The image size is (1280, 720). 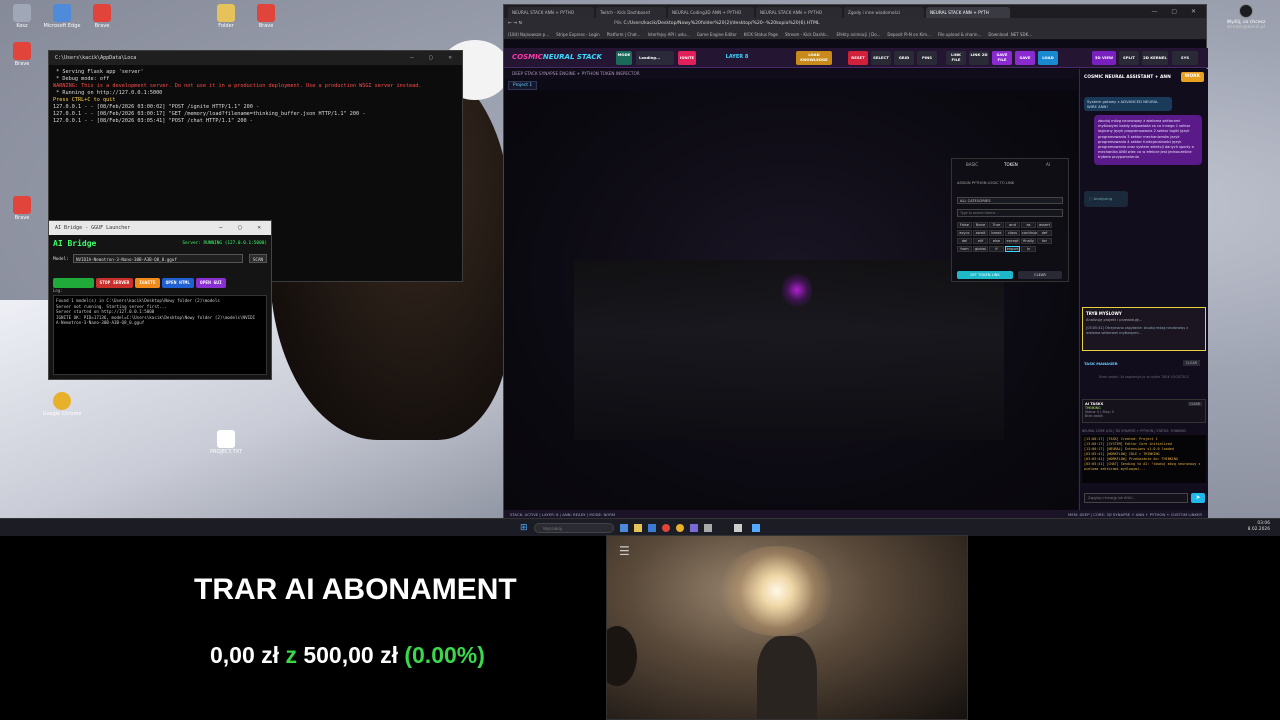 I want to click on set-token-link-button: SET TOKEN LINK, so click(x=985, y=275).